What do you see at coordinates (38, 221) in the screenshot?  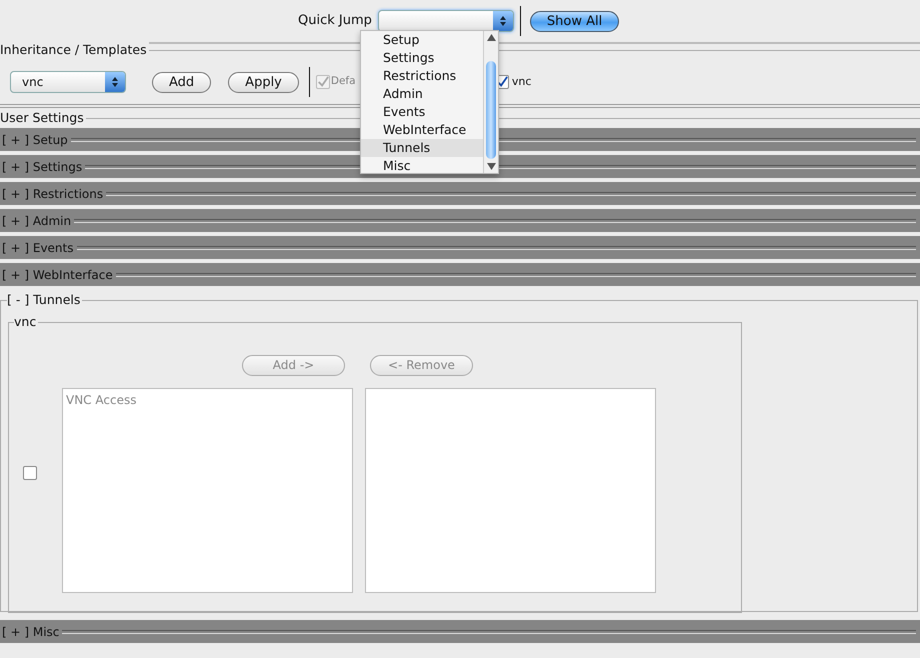 I see `section-header: [ + ] Admin` at bounding box center [38, 221].